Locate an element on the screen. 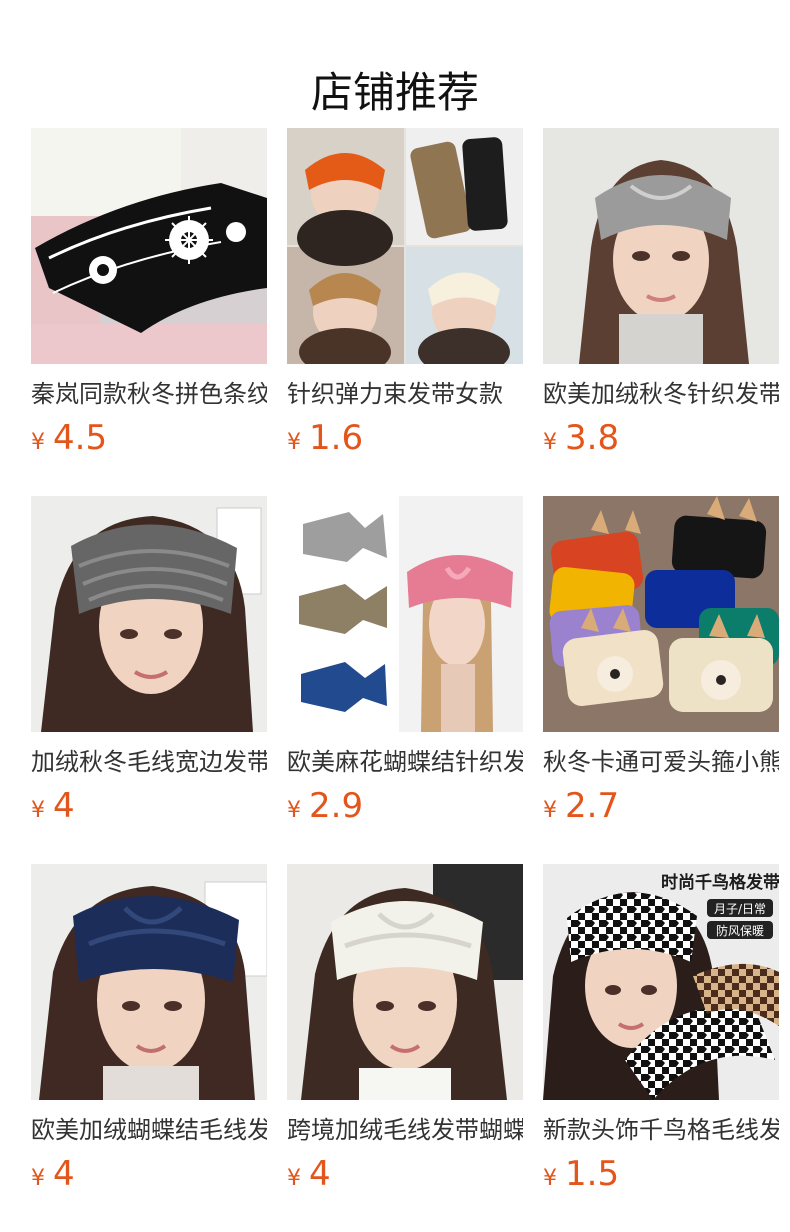  cartoon-bear-headbands-image is located at coordinates (661, 614).